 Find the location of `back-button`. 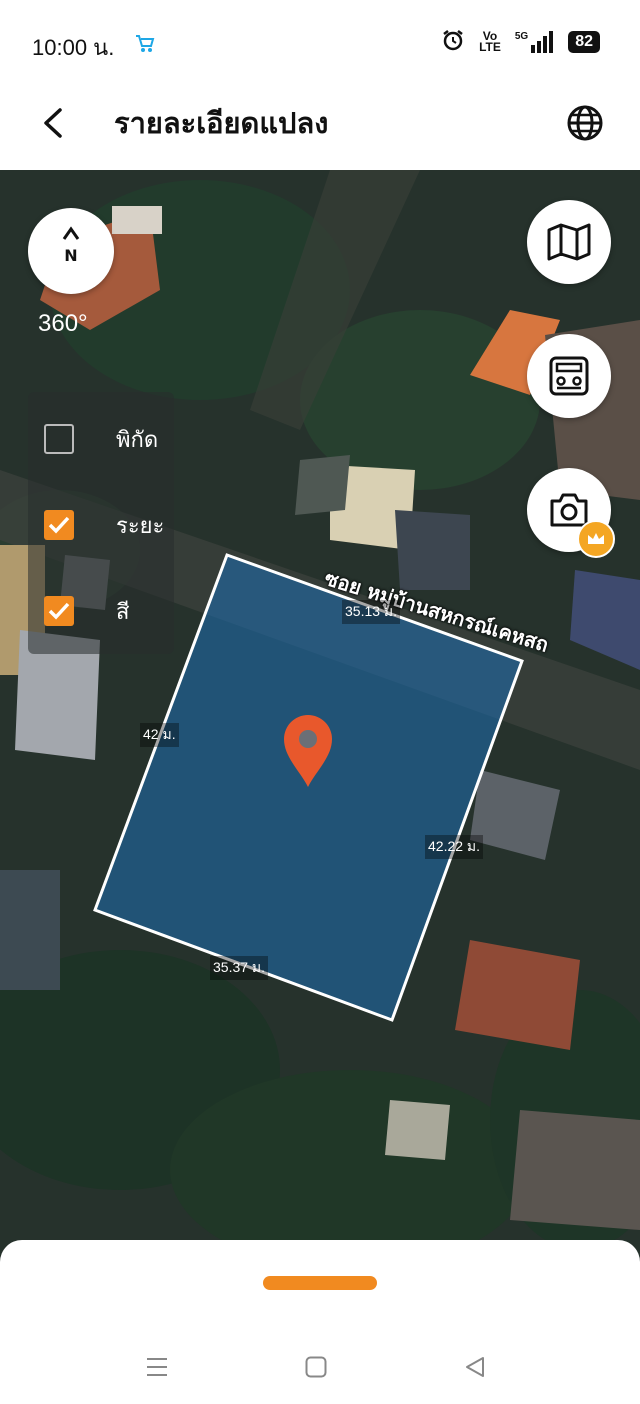

back-button is located at coordinates (55, 123).